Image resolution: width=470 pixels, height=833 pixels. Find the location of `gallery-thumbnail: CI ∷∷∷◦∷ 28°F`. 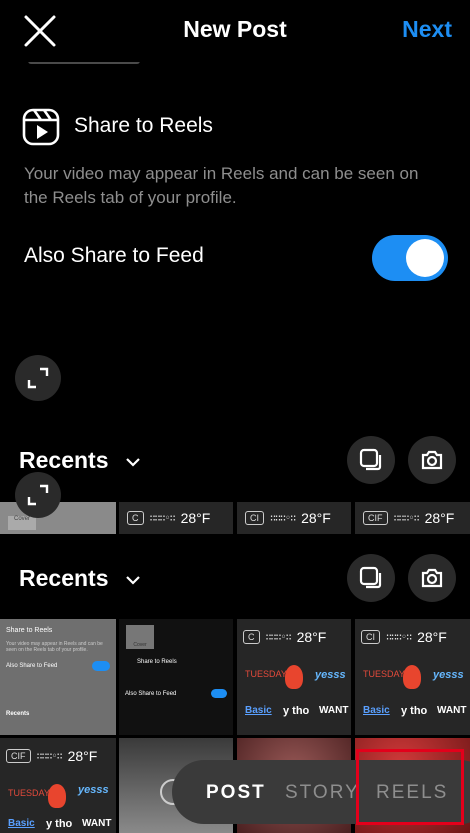

gallery-thumbnail: CI ∷∷∷◦∷ 28°F is located at coordinates (294, 518).